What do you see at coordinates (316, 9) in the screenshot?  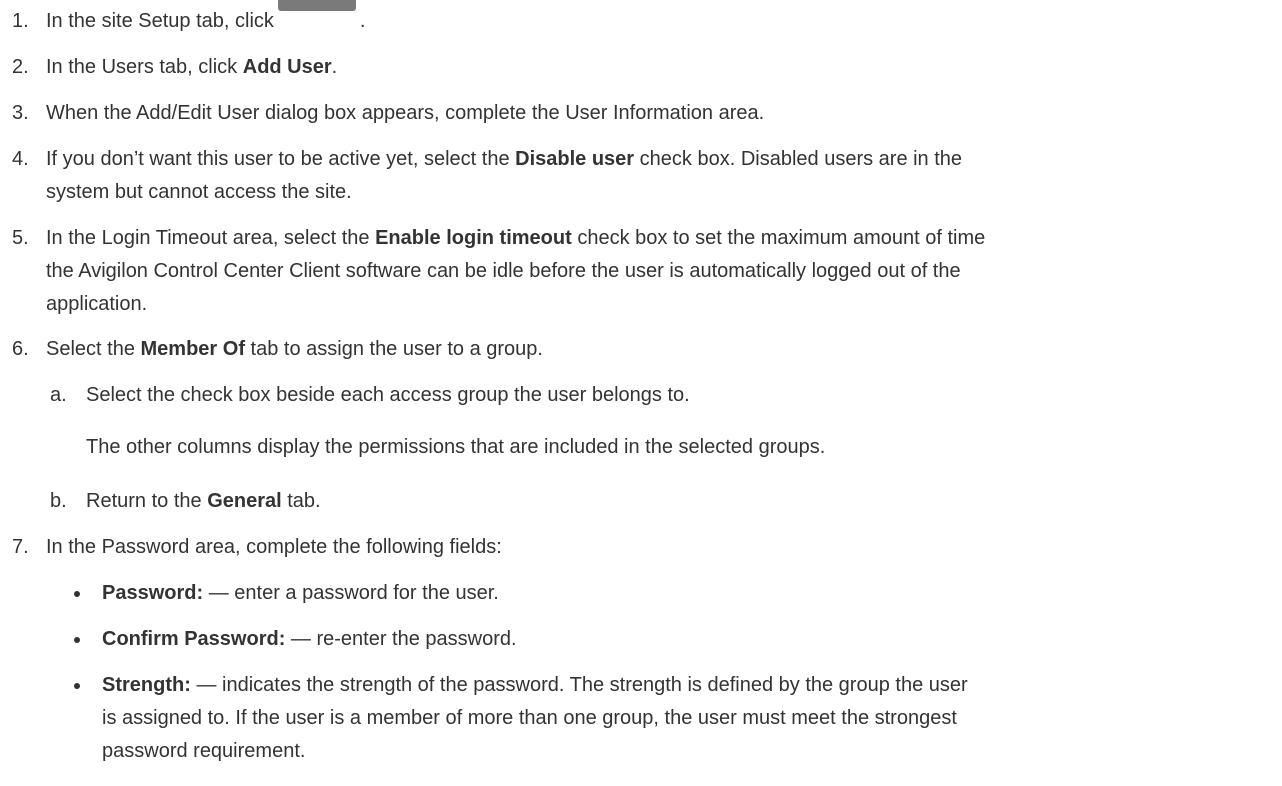 I see `user-setup-button-icon` at bounding box center [316, 9].